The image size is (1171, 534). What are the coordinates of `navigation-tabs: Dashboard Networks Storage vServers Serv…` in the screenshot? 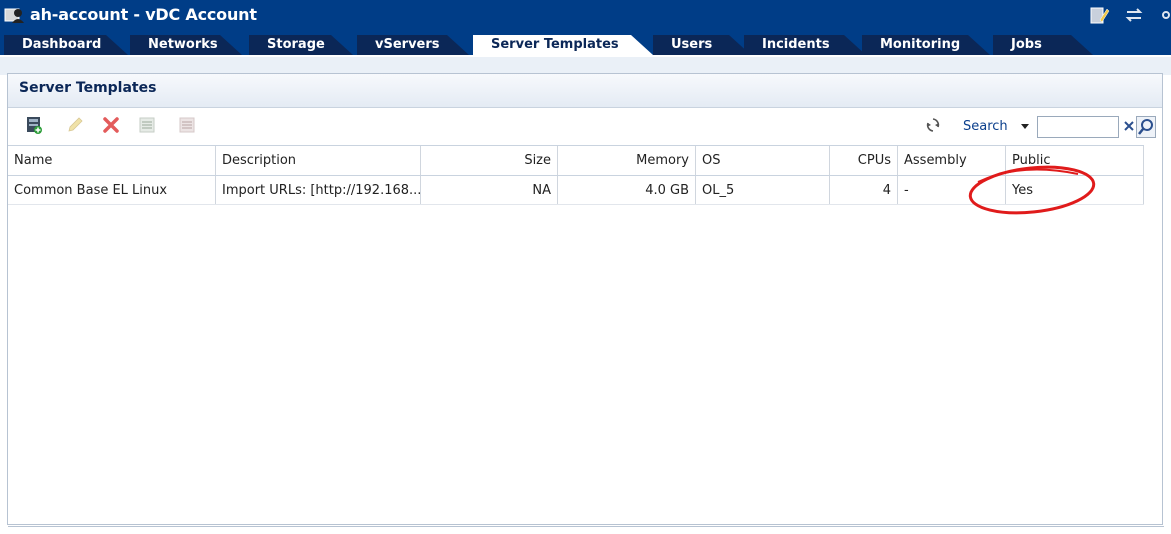 It's located at (585, 43).